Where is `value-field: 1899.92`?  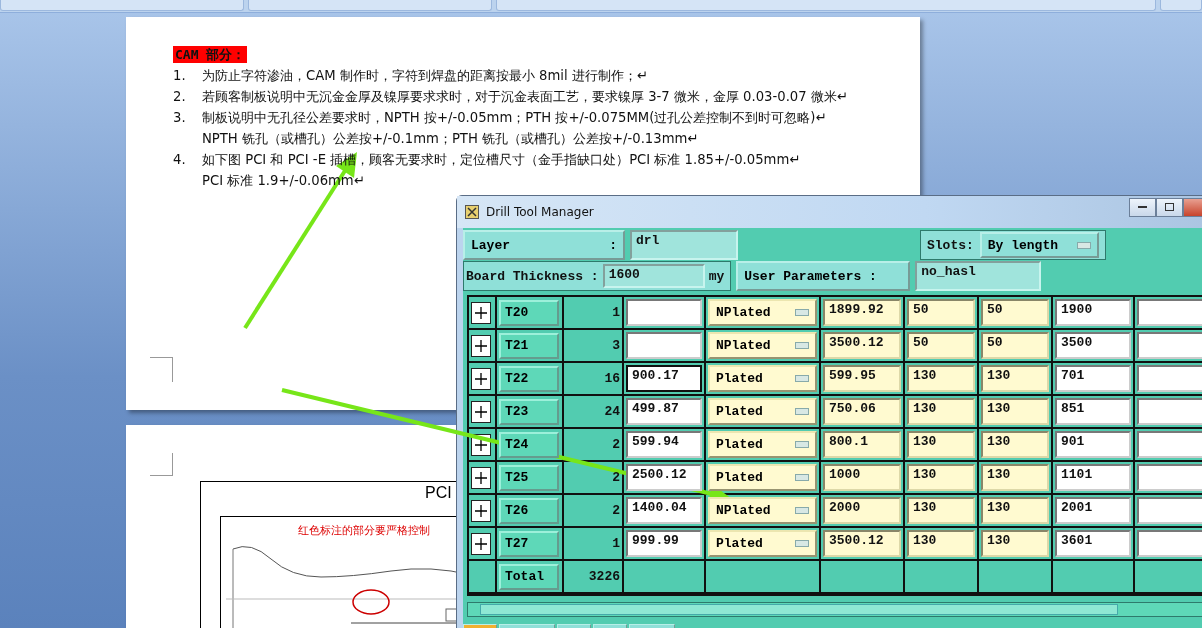 value-field: 1899.92 is located at coordinates (862, 312).